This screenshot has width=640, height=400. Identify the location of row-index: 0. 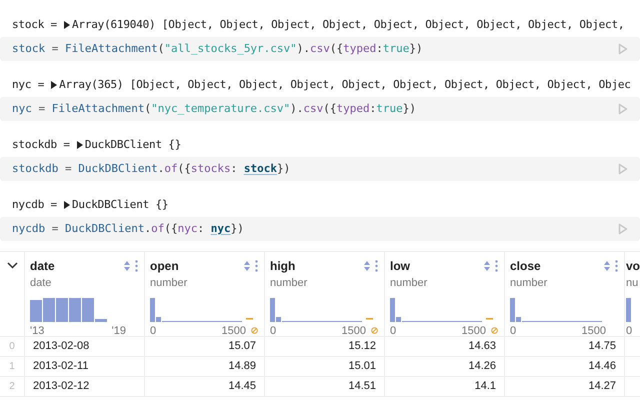
(12, 347).